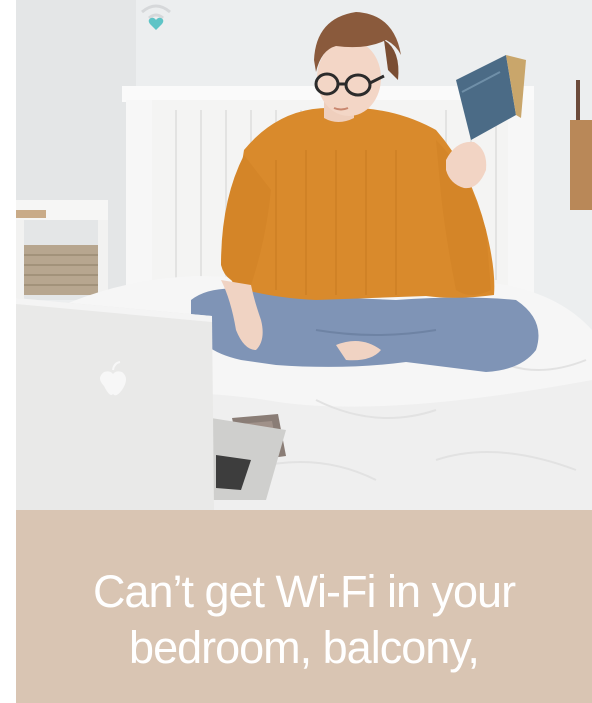  I want to click on headline-line-1: Can’t get Wi-Fi in your, so click(304, 591).